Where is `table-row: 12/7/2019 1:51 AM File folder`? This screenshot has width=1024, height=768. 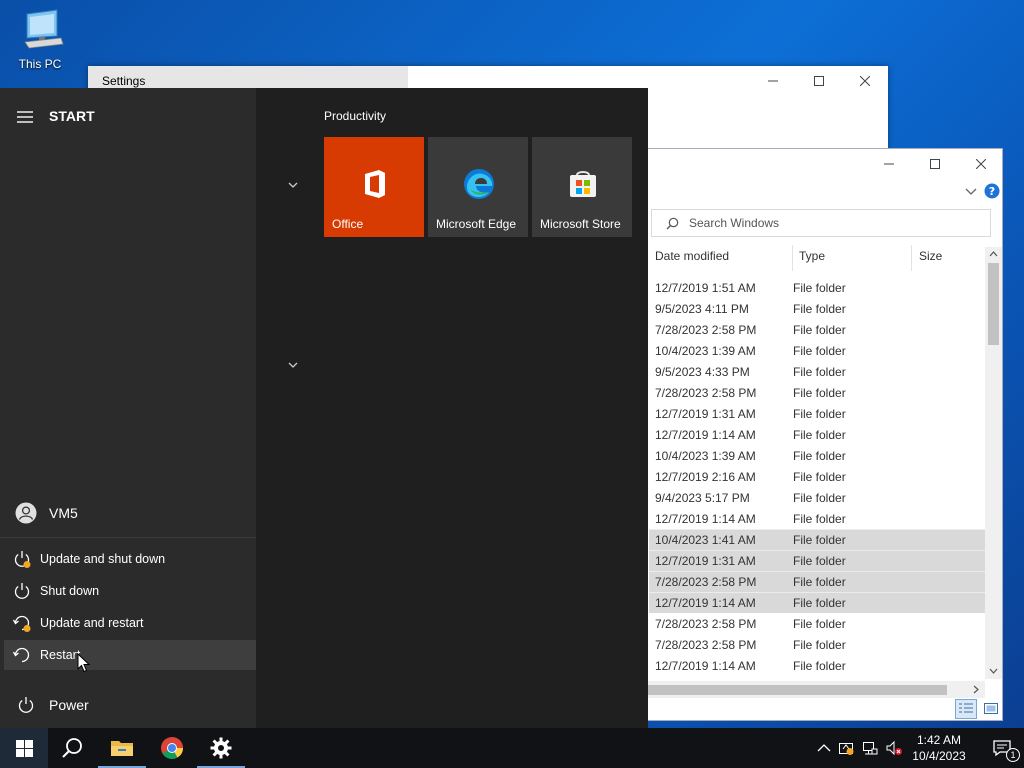 table-row: 12/7/2019 1:51 AM File folder is located at coordinates (818, 287).